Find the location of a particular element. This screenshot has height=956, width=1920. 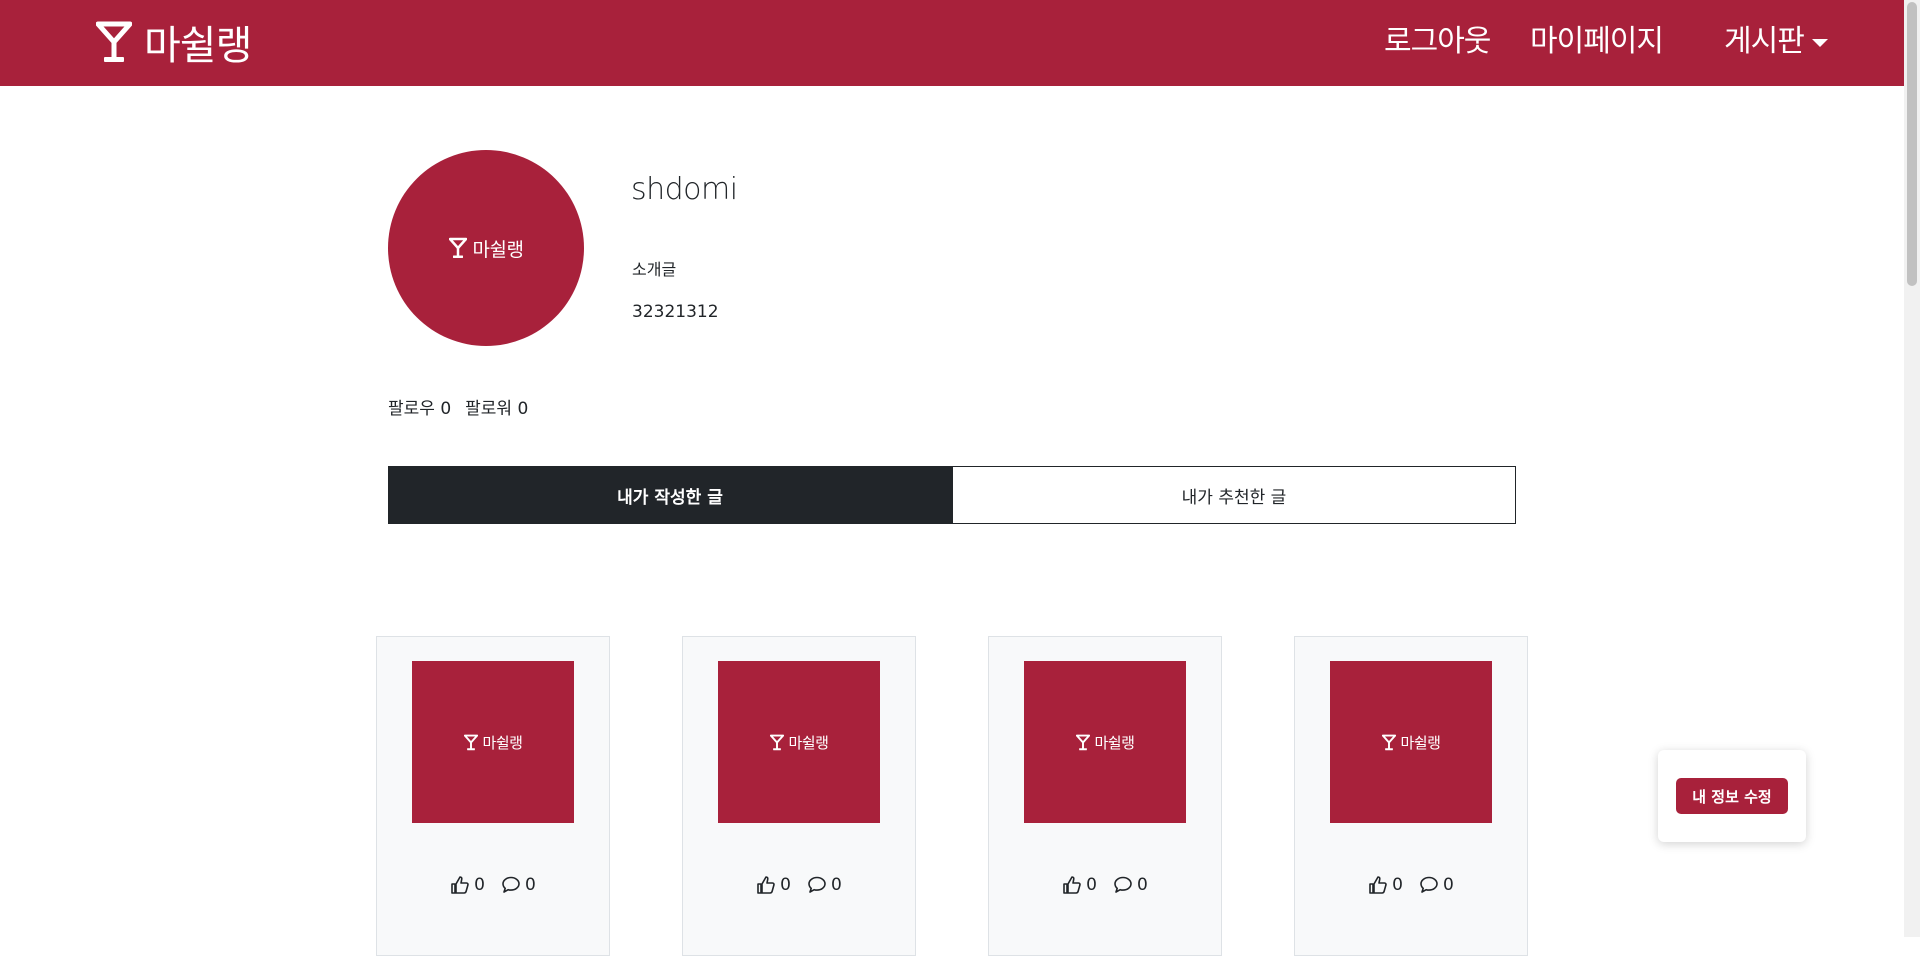

avatar-text: 마쉴랭 is located at coordinates (498, 249).